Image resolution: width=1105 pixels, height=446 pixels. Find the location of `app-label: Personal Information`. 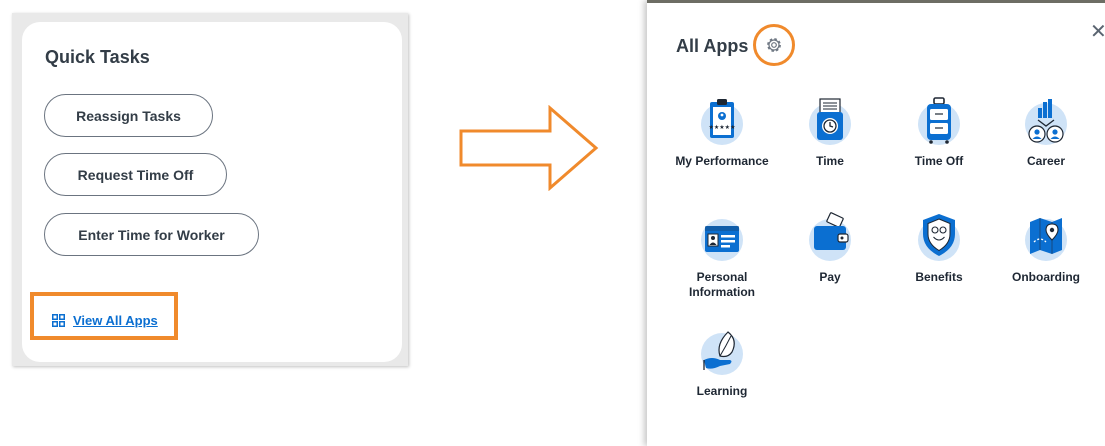

app-label: Personal Information is located at coordinates (722, 284).